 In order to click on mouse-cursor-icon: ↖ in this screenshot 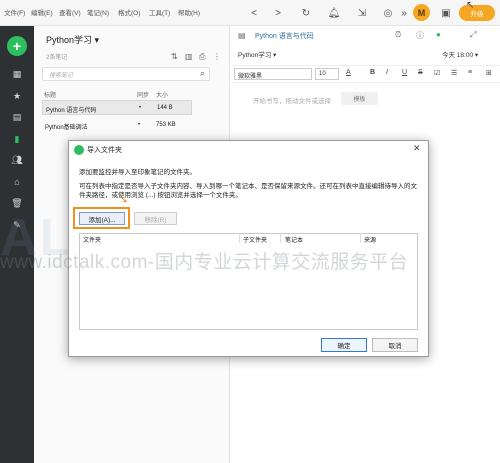, I will do `click(470, 5)`.